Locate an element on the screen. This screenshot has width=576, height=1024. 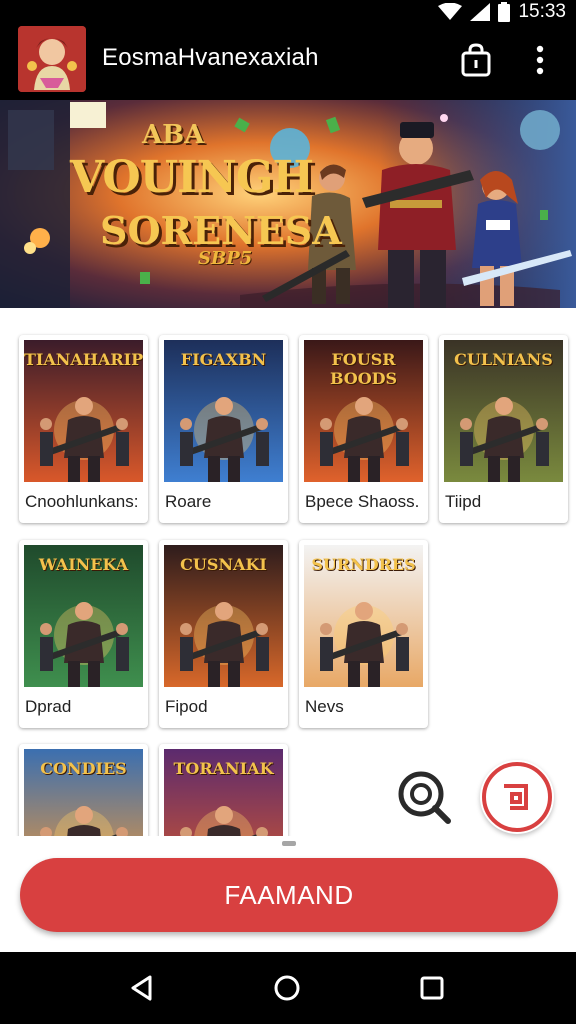
game-title: Bpece Shaoss. is located at coordinates (362, 501).